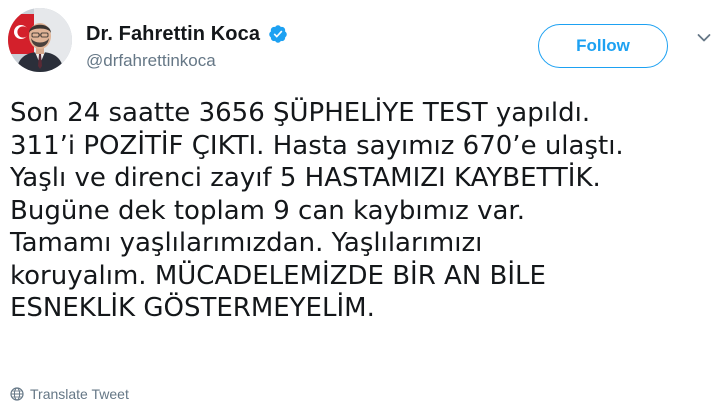  I want to click on tweet-line: Tamamı yaşlılarımızdan. Yaşlılarımızı, so click(246, 243).